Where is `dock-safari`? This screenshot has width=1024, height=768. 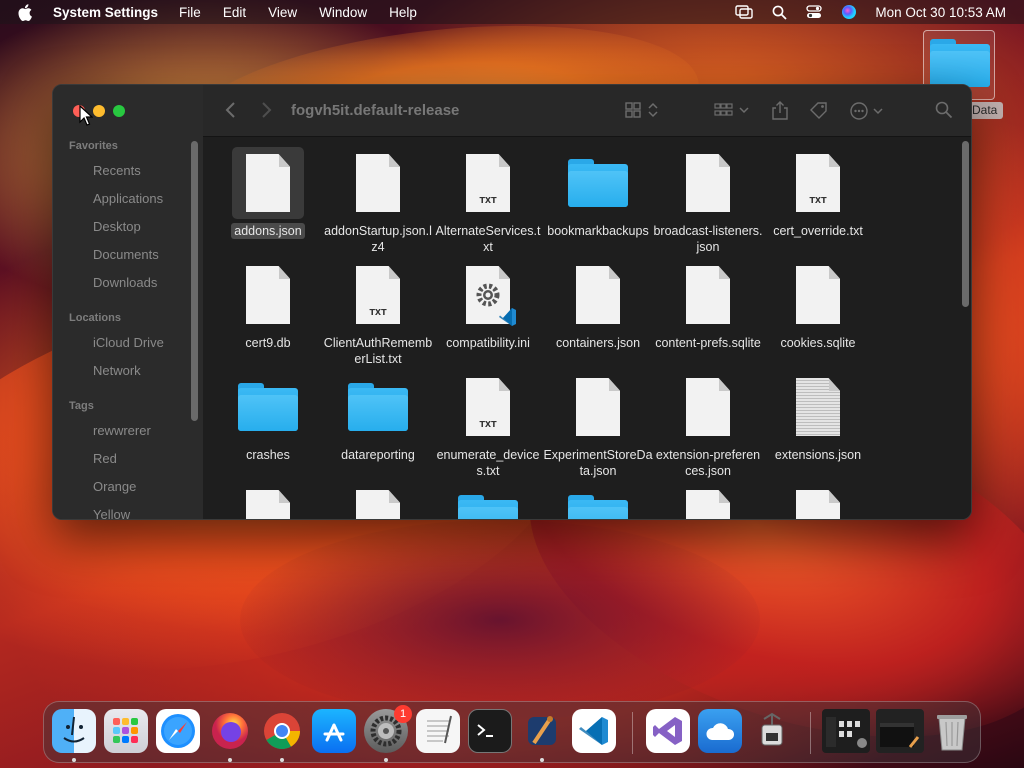
dock-safari is located at coordinates (178, 731).